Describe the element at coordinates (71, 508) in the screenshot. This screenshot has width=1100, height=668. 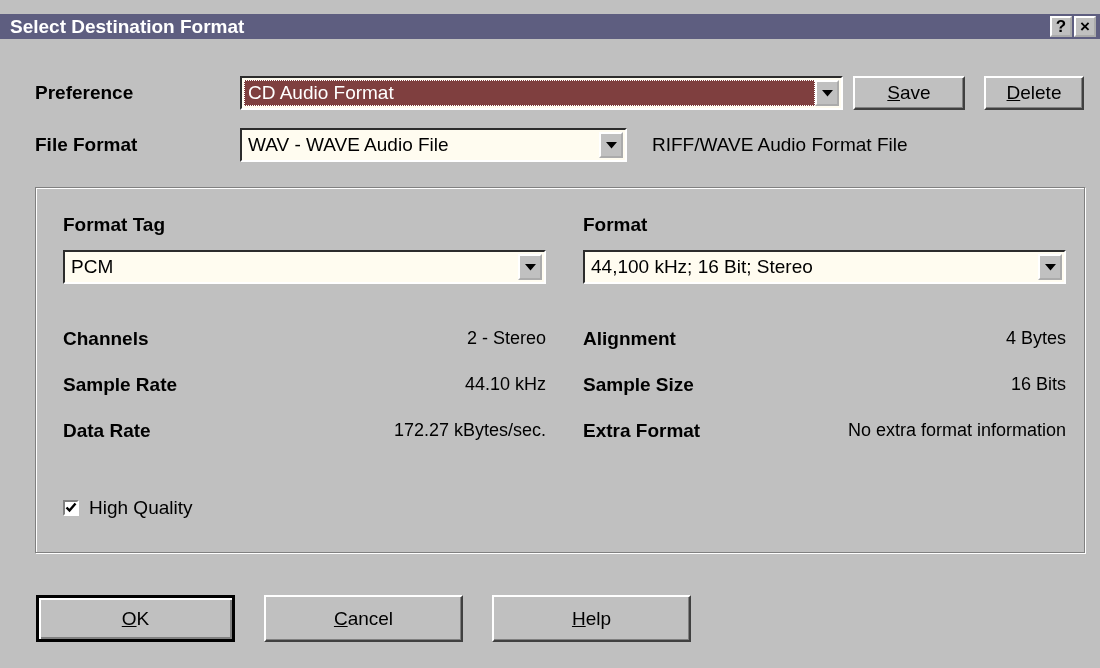
I see `checkbox` at that location.